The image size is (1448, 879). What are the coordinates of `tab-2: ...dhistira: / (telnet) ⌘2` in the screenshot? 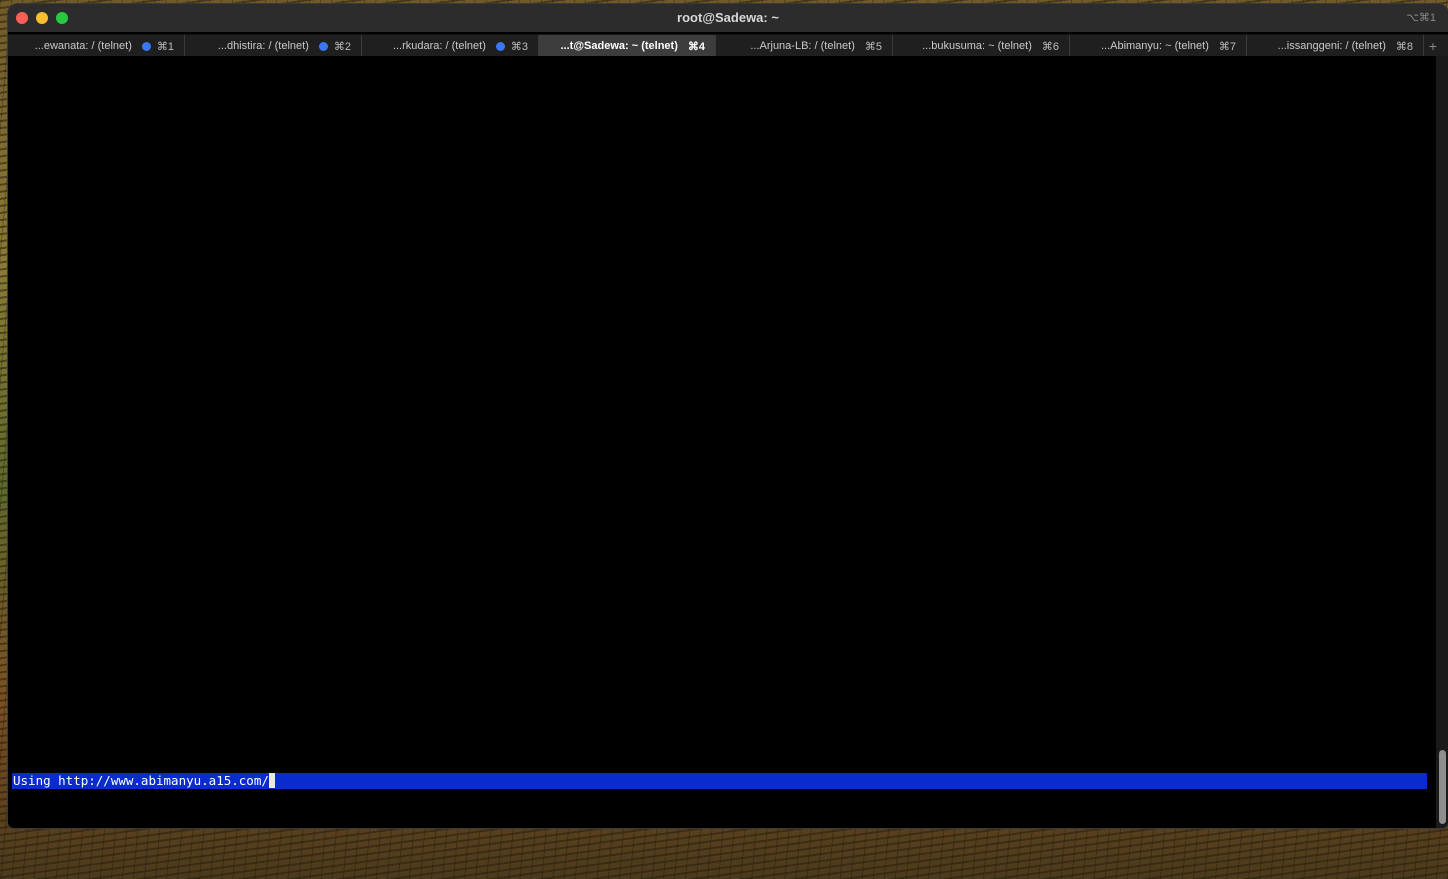 It's located at (273, 46).